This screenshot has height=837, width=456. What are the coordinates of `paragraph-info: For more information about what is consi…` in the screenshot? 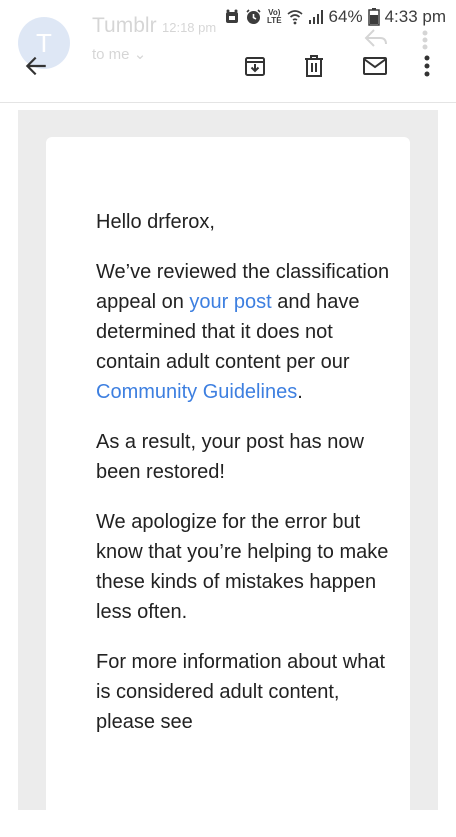 It's located at (241, 692).